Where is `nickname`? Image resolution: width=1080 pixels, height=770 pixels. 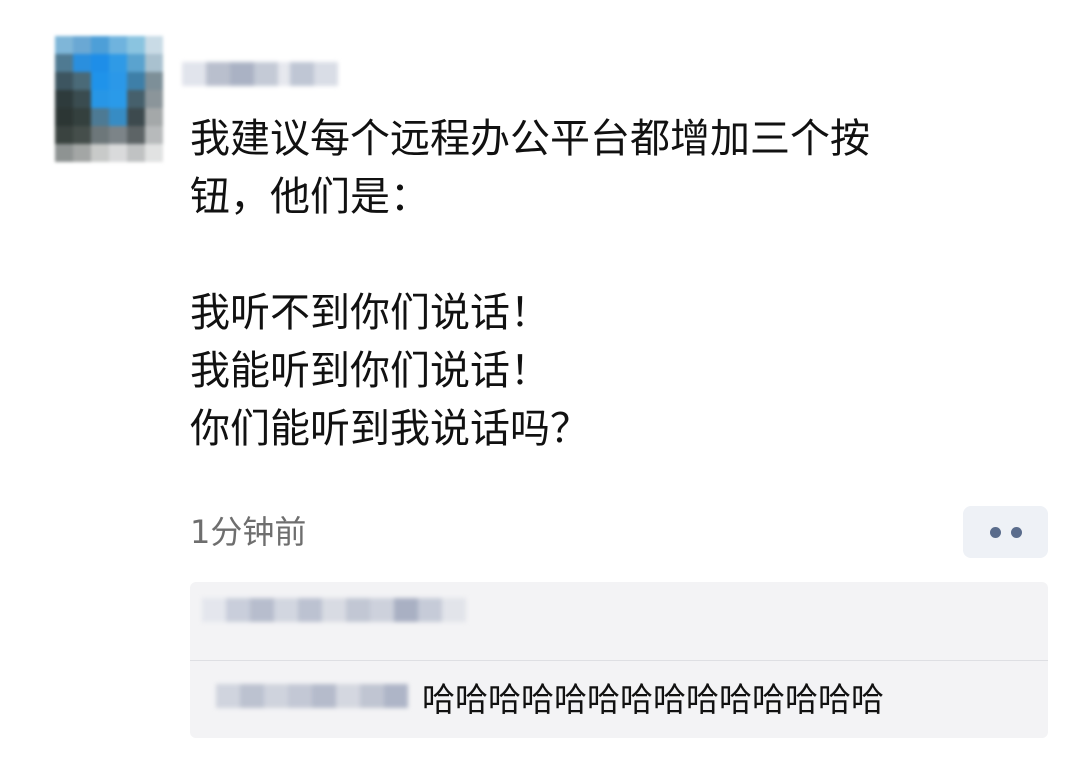 nickname is located at coordinates (260, 74).